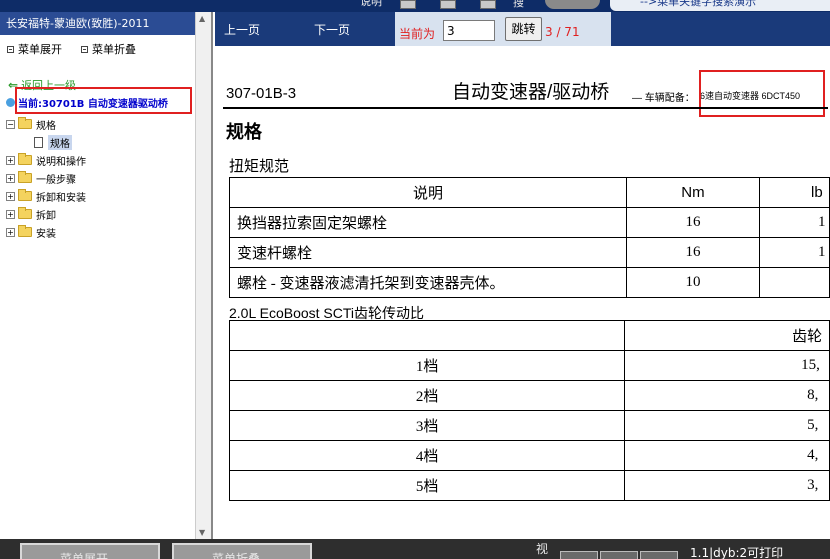  What do you see at coordinates (542, 549) in the screenshot?
I see `view-label: 视` at bounding box center [542, 549].